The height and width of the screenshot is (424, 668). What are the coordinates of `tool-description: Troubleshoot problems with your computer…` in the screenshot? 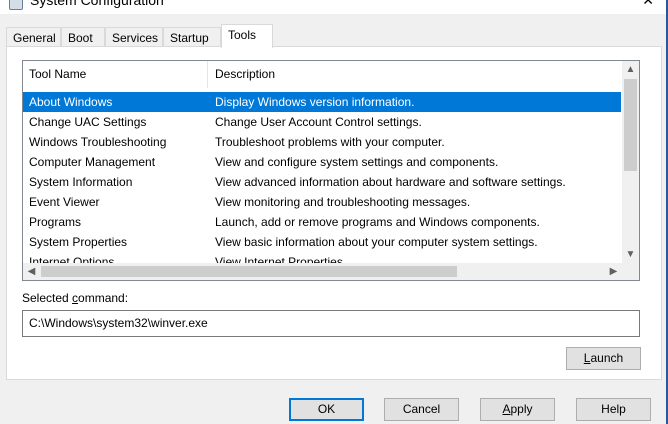 It's located at (330, 142).